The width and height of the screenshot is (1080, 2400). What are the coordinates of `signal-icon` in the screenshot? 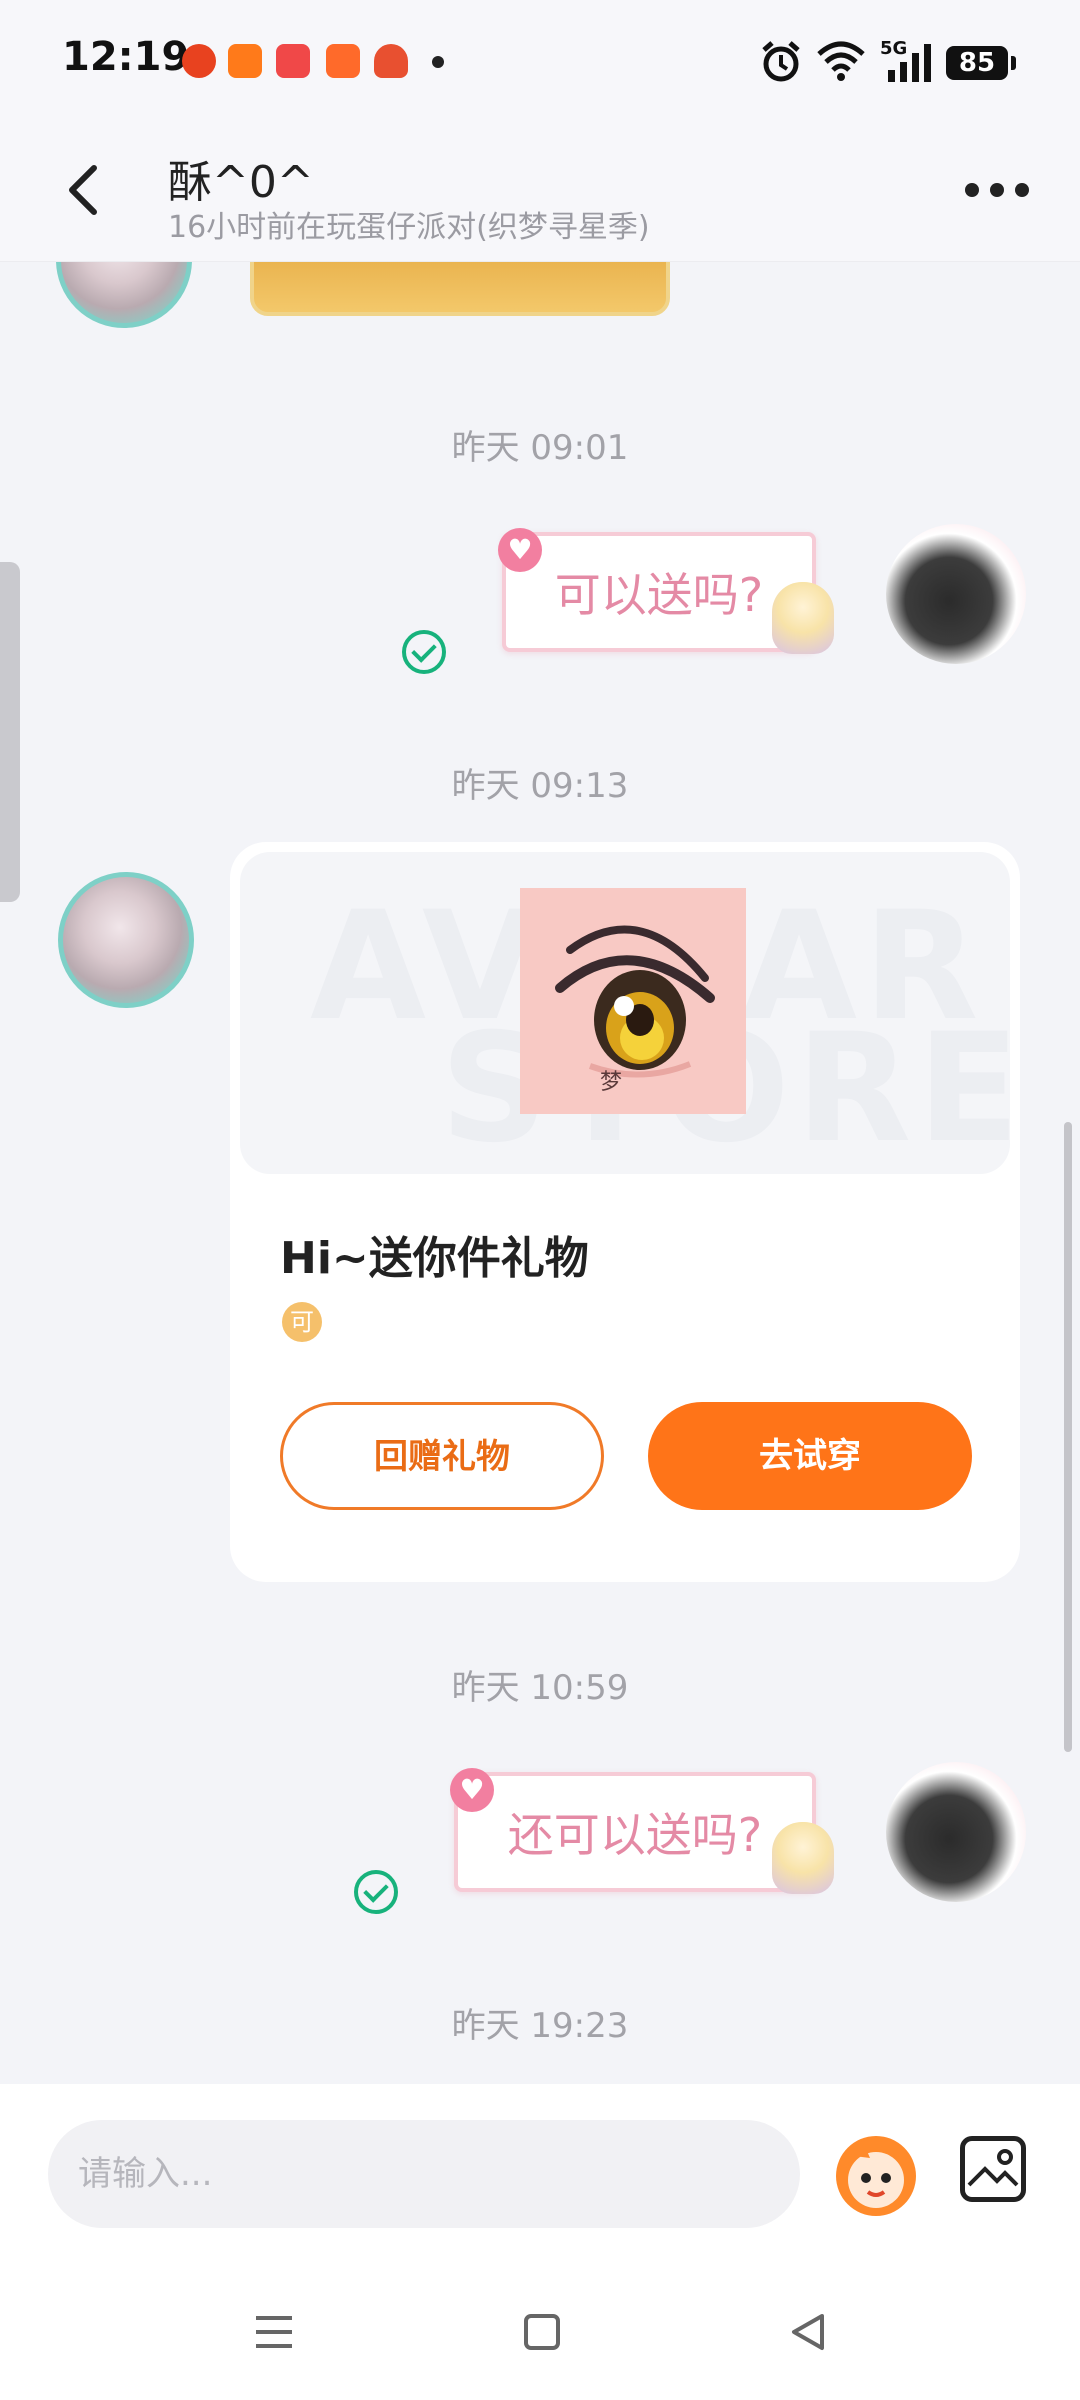 It's located at (909, 63).